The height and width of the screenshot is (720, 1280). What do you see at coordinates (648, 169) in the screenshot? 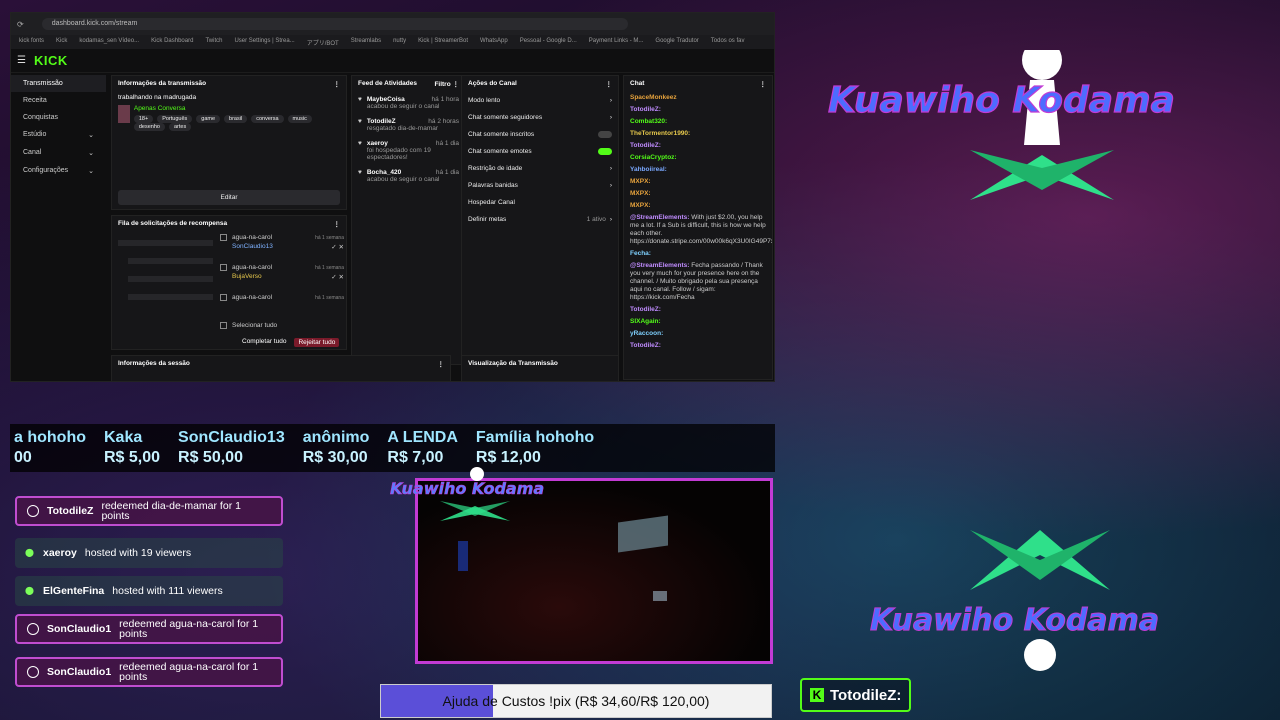
I see `chat-username: Yahboiireal:` at bounding box center [648, 169].